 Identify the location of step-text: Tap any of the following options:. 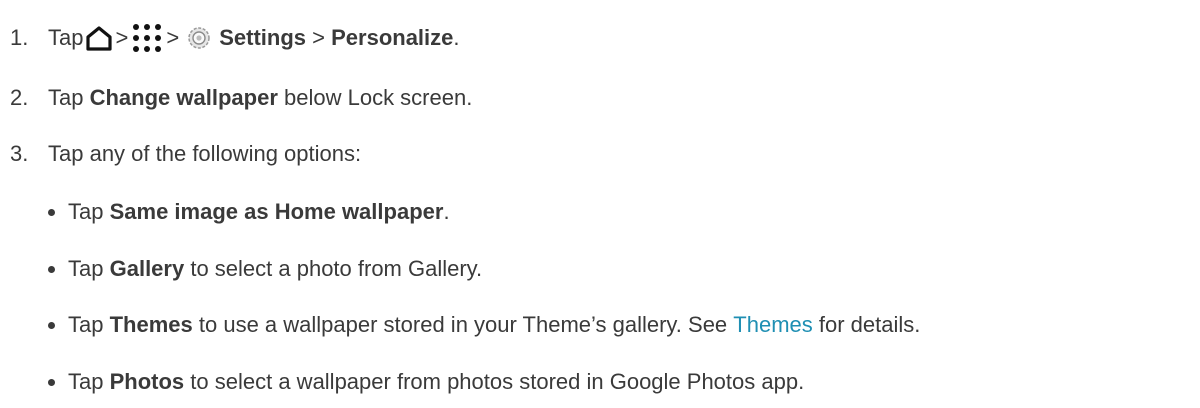
(205, 153).